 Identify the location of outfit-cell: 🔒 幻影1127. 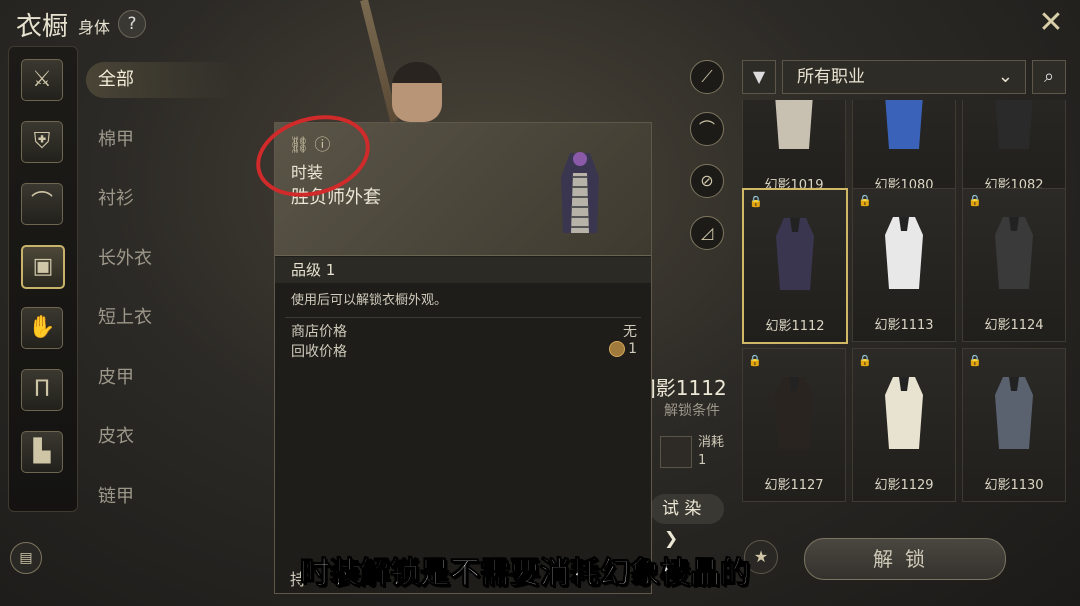
(794, 425).